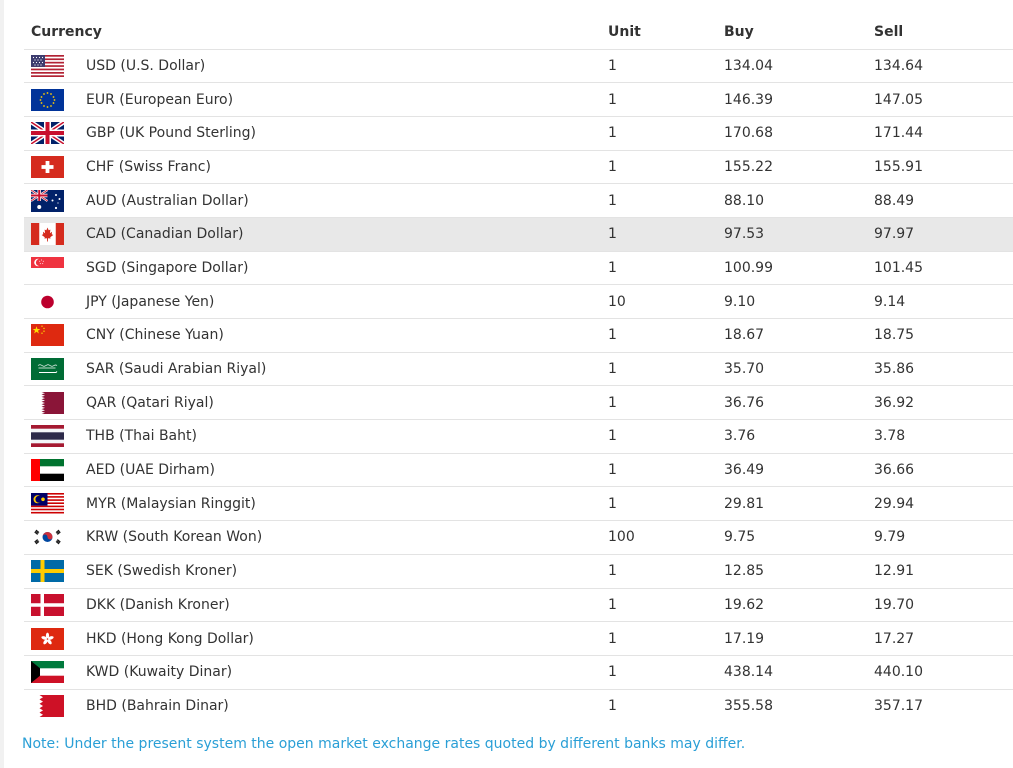 This screenshot has width=1013, height=768. What do you see at coordinates (47, 267) in the screenshot?
I see `sg-flag-icon` at bounding box center [47, 267].